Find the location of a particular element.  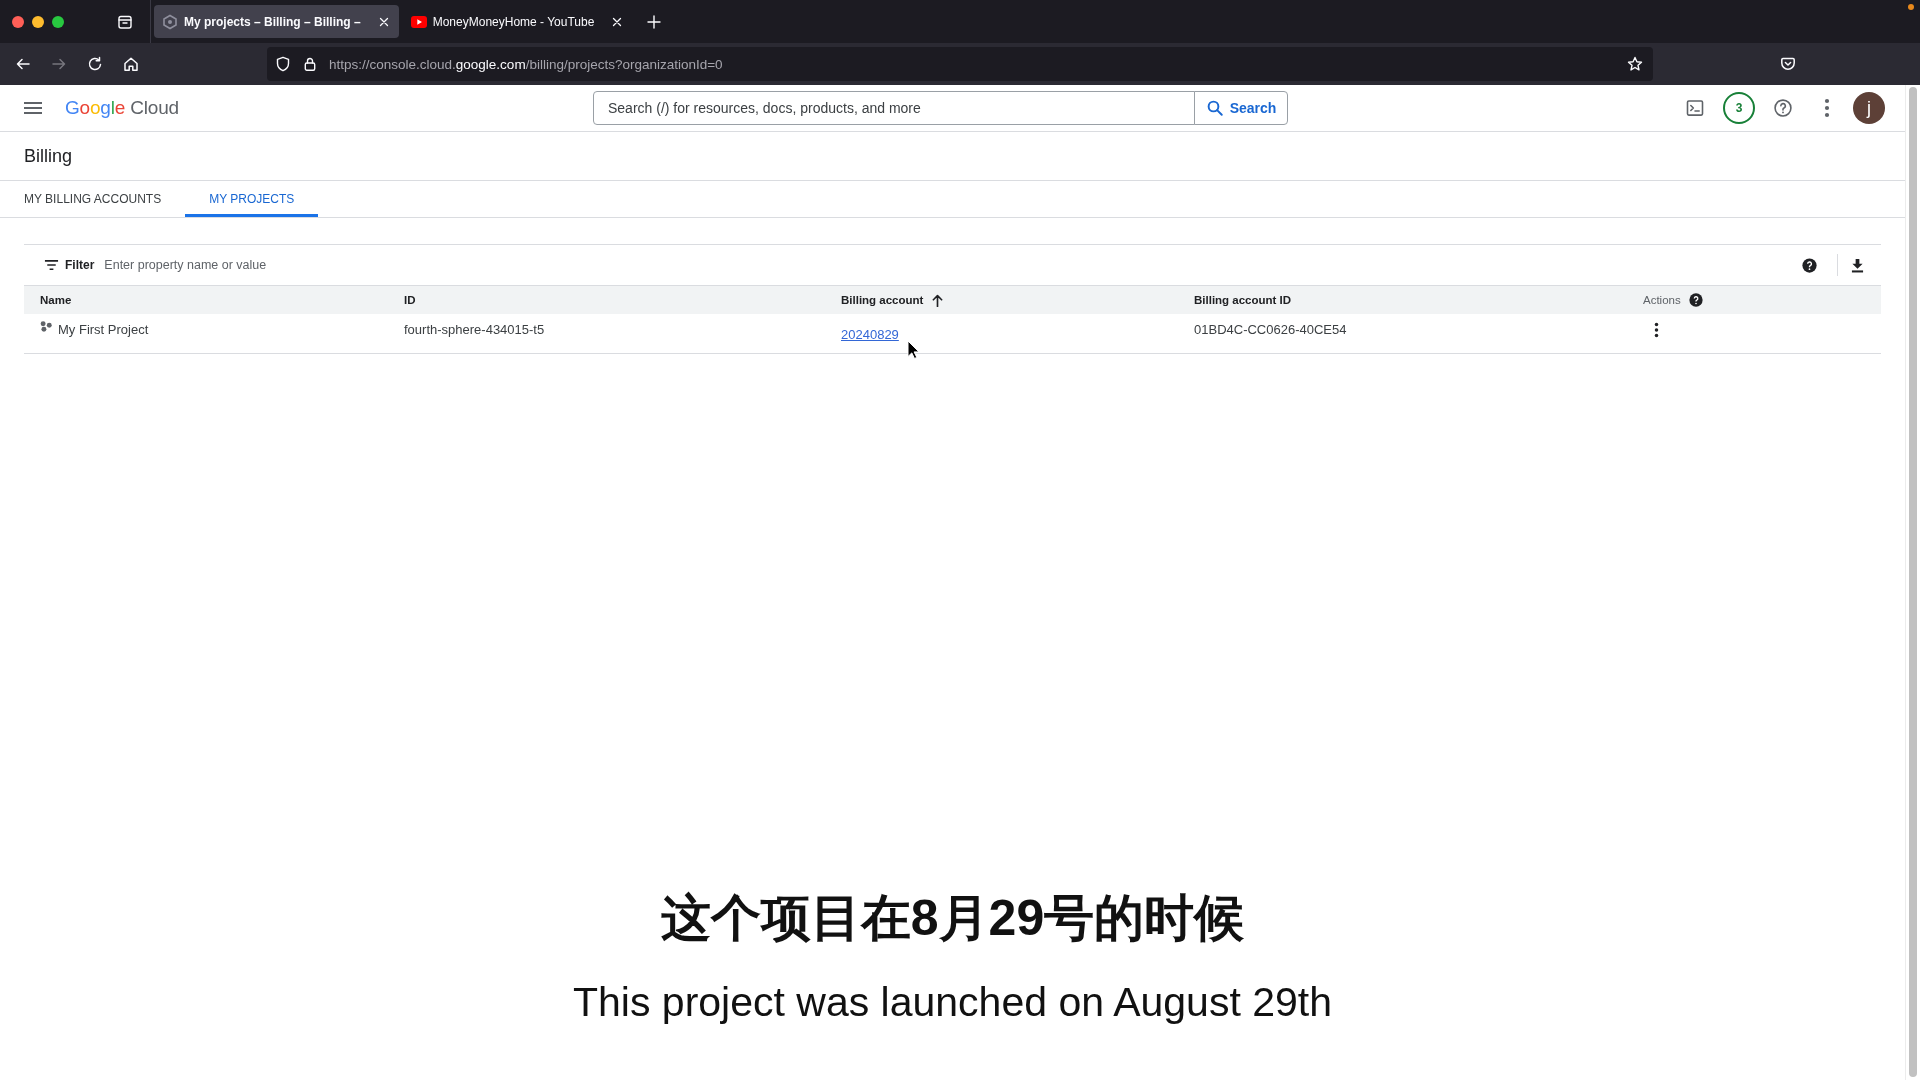

tab: MY PROJECTS is located at coordinates (252, 199).